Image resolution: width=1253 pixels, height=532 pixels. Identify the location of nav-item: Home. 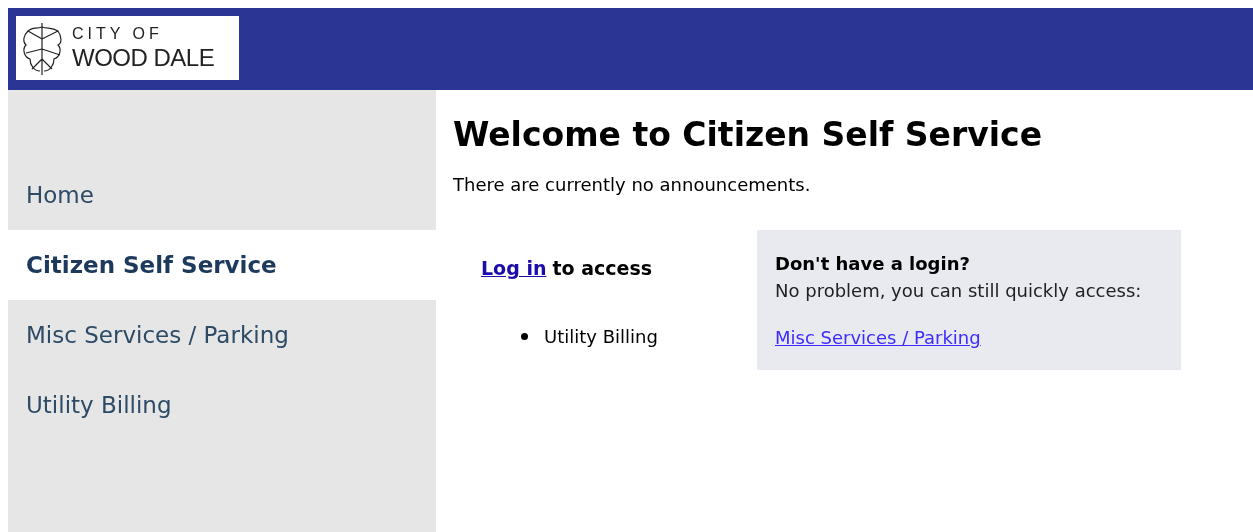
(222, 195).